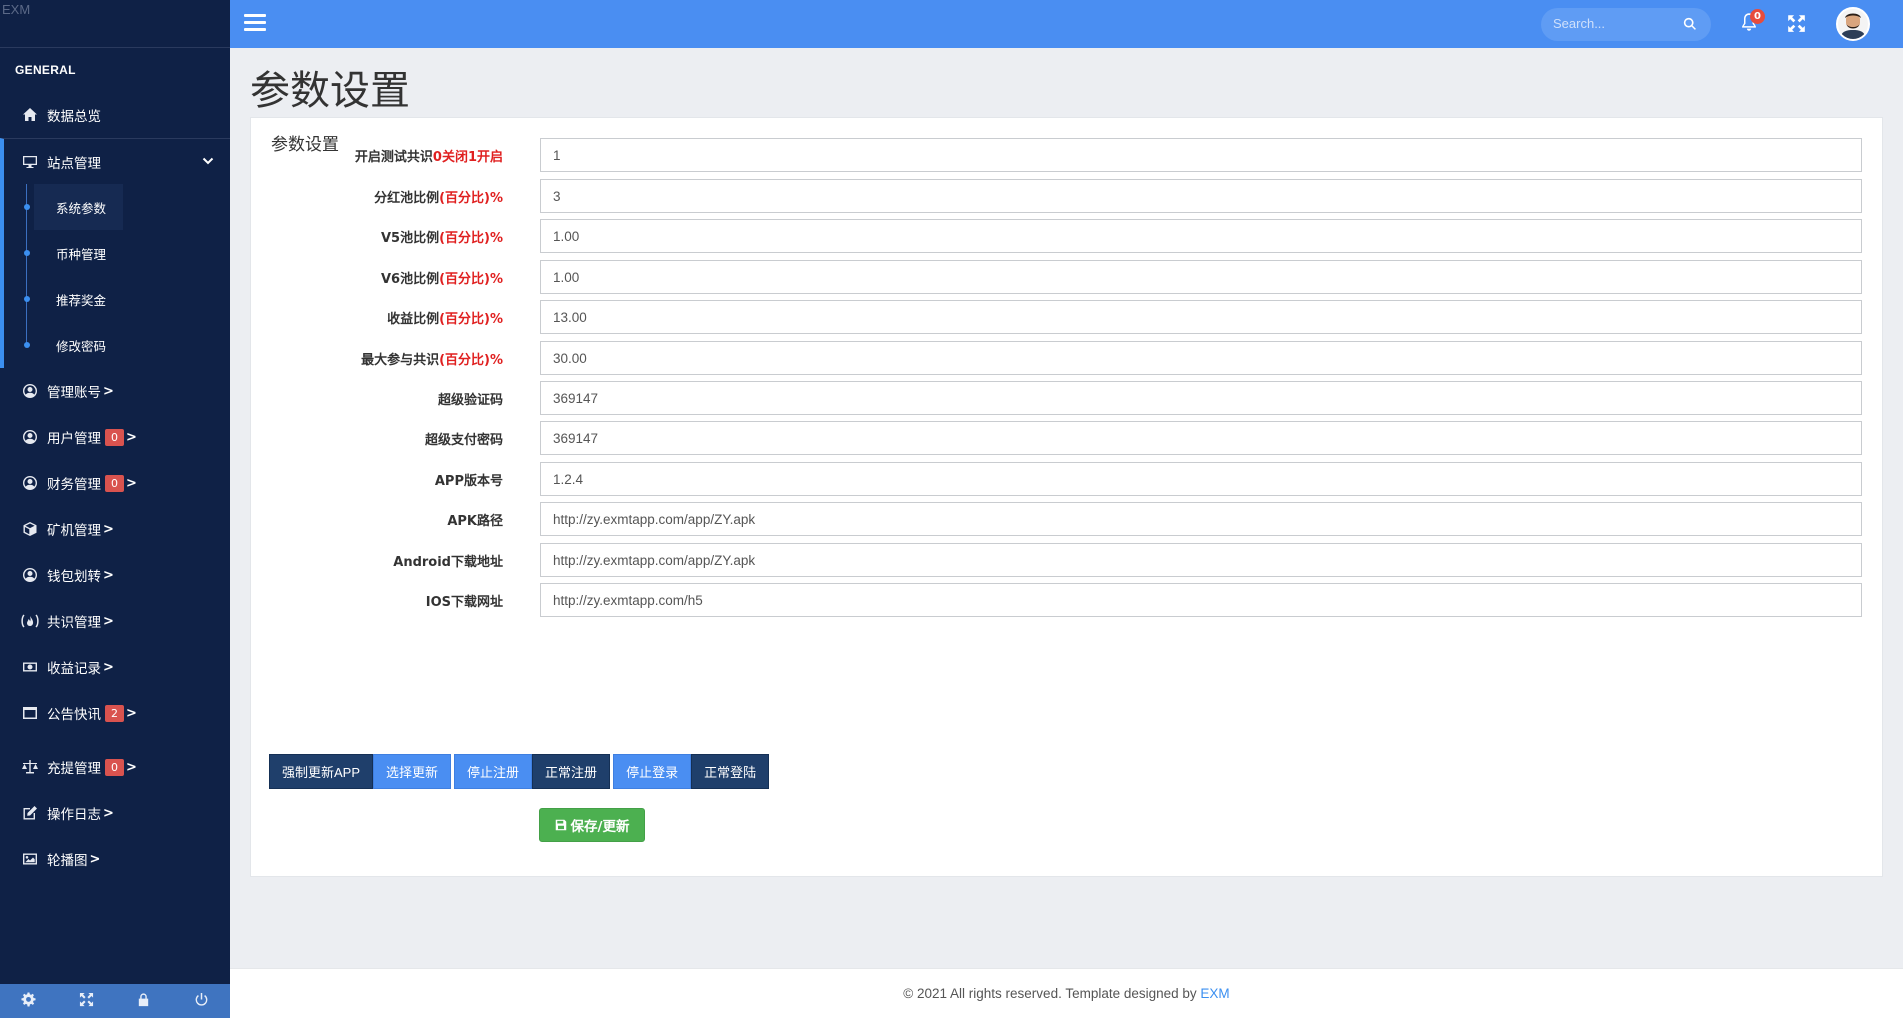  Describe the element at coordinates (201, 1001) in the screenshot. I see `power-off-icon` at that location.